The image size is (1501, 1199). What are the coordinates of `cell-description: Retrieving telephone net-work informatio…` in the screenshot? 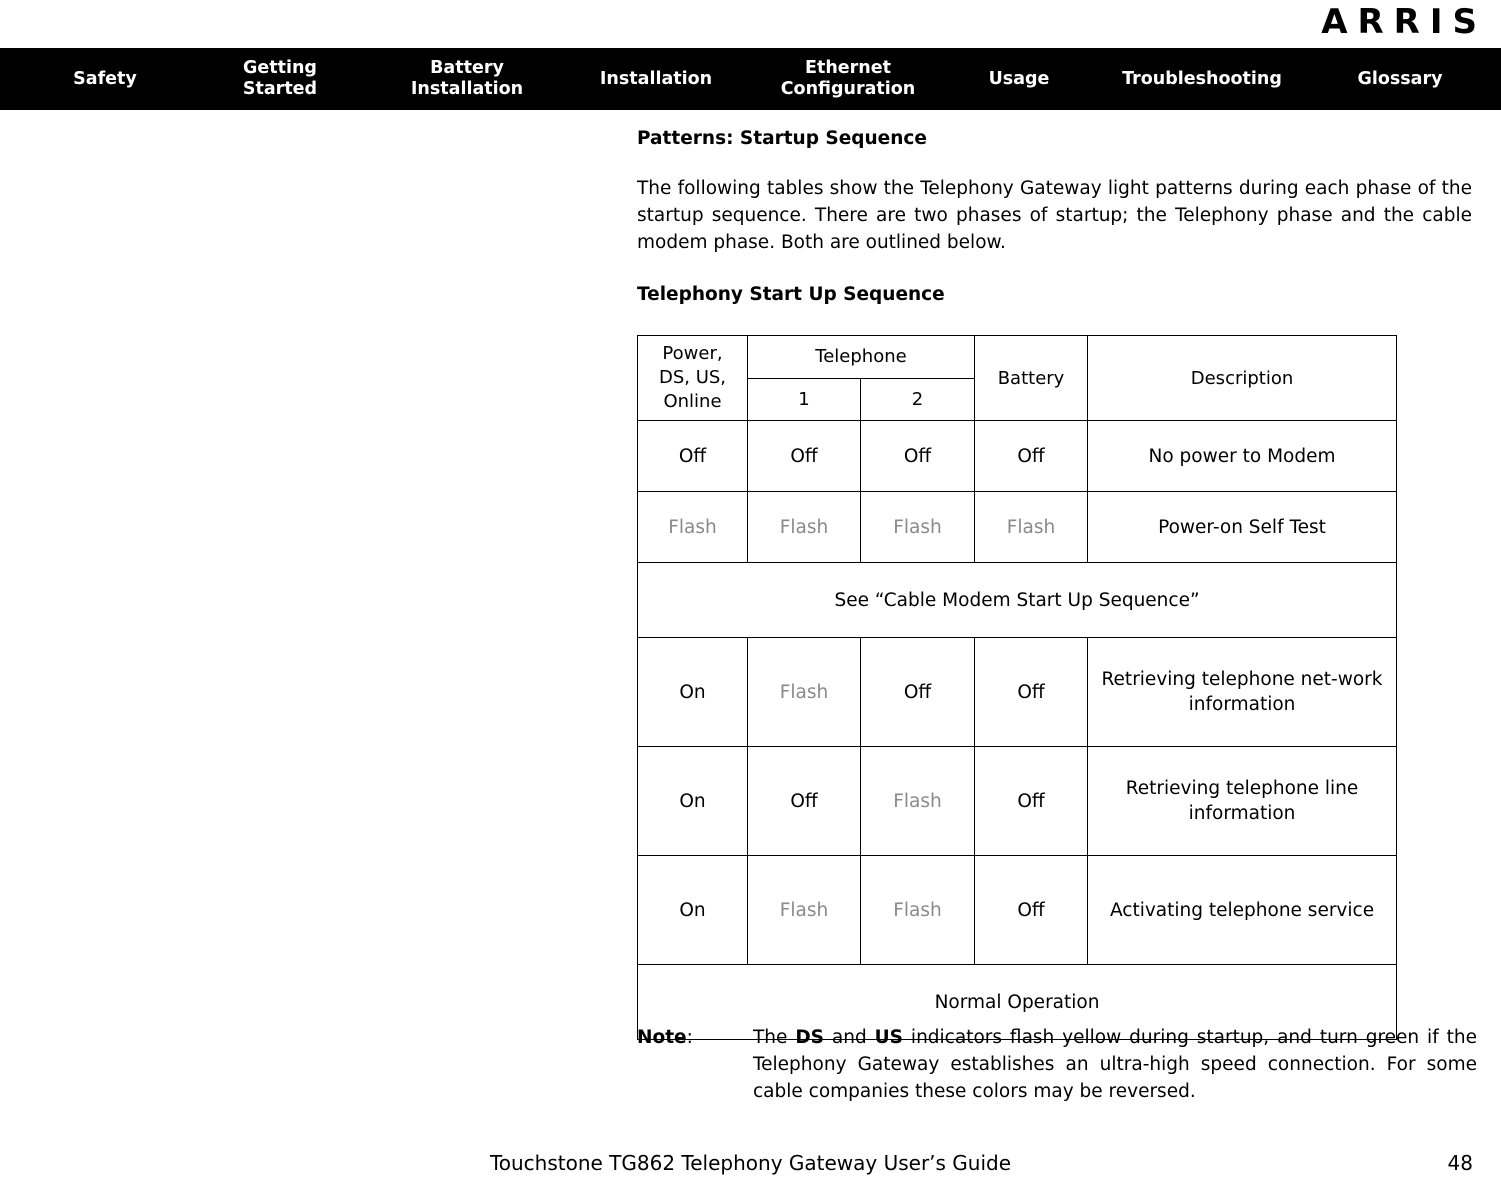 It's located at (1242, 692).